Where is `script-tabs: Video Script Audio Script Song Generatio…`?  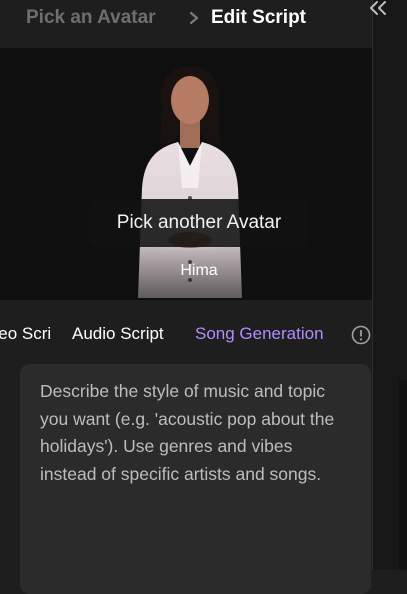 script-tabs: Video Script Audio Script Song Generatio… is located at coordinates (186, 332).